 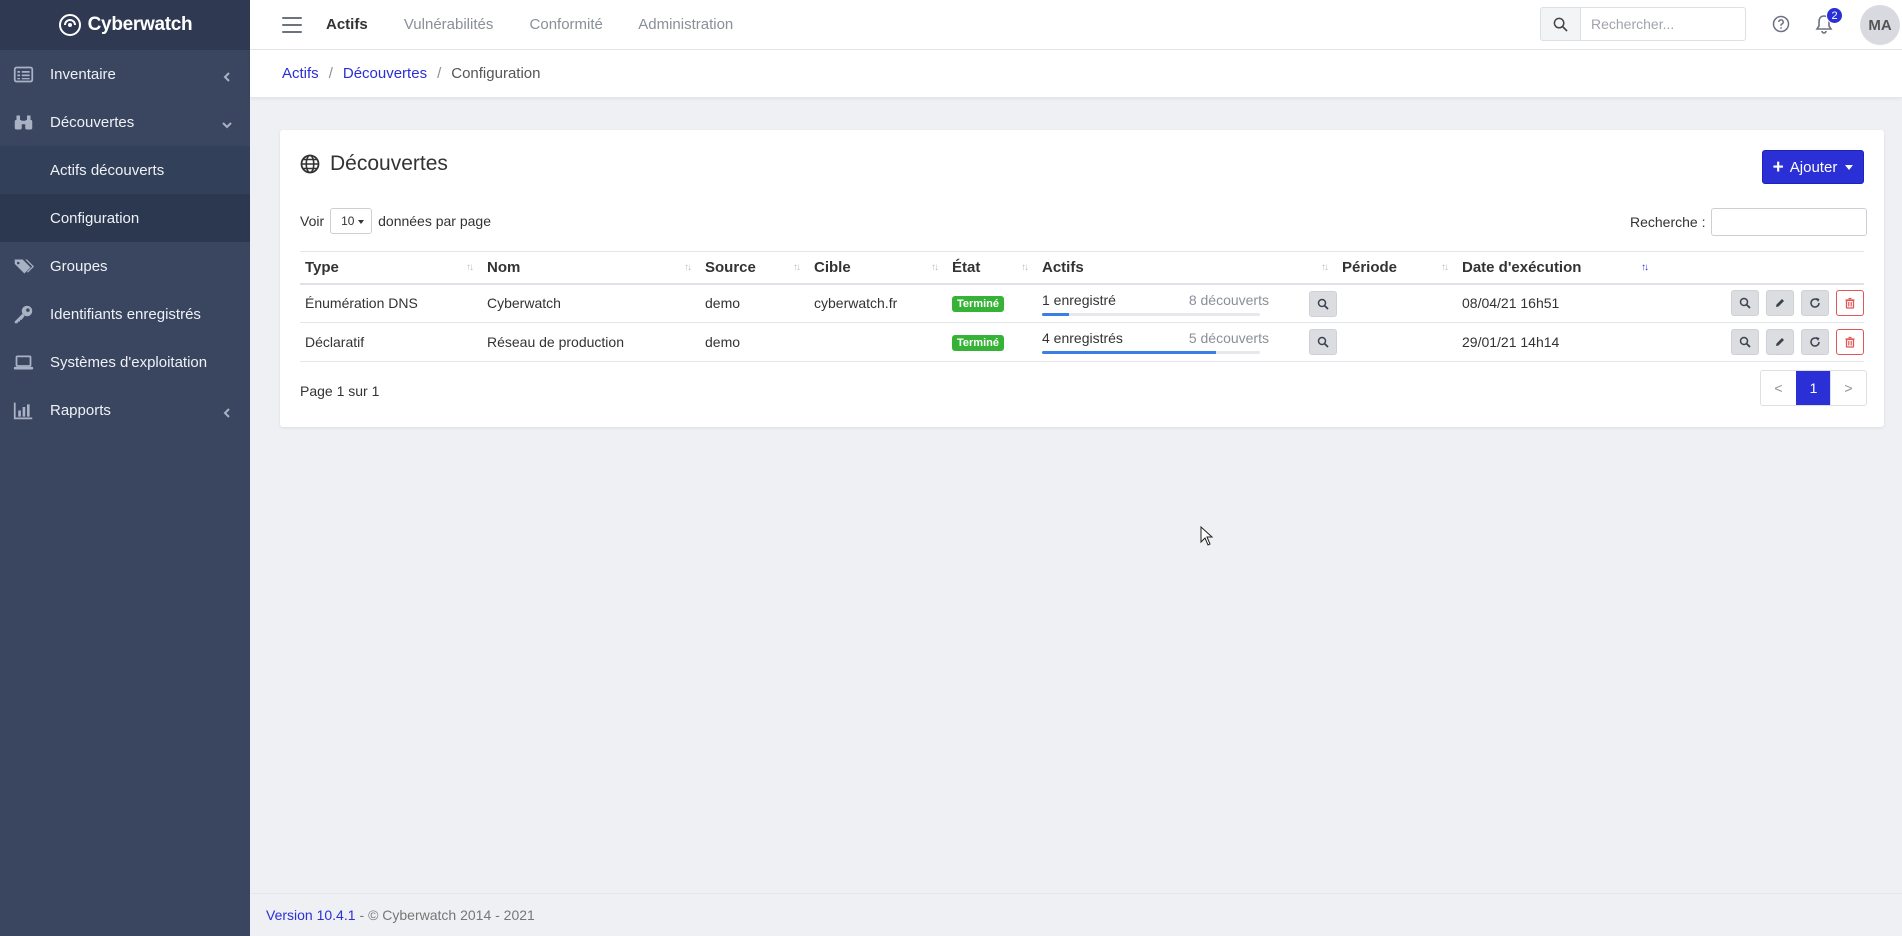 What do you see at coordinates (1187, 268) in the screenshot?
I see `column-header-actifs: Actifs ↑↓` at bounding box center [1187, 268].